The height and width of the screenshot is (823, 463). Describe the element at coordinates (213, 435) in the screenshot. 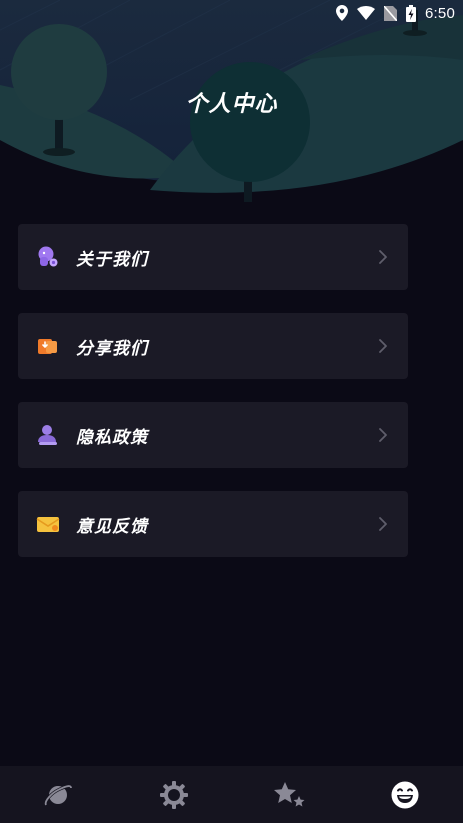

I see `menu-item-privacy: 隐私政策` at that location.